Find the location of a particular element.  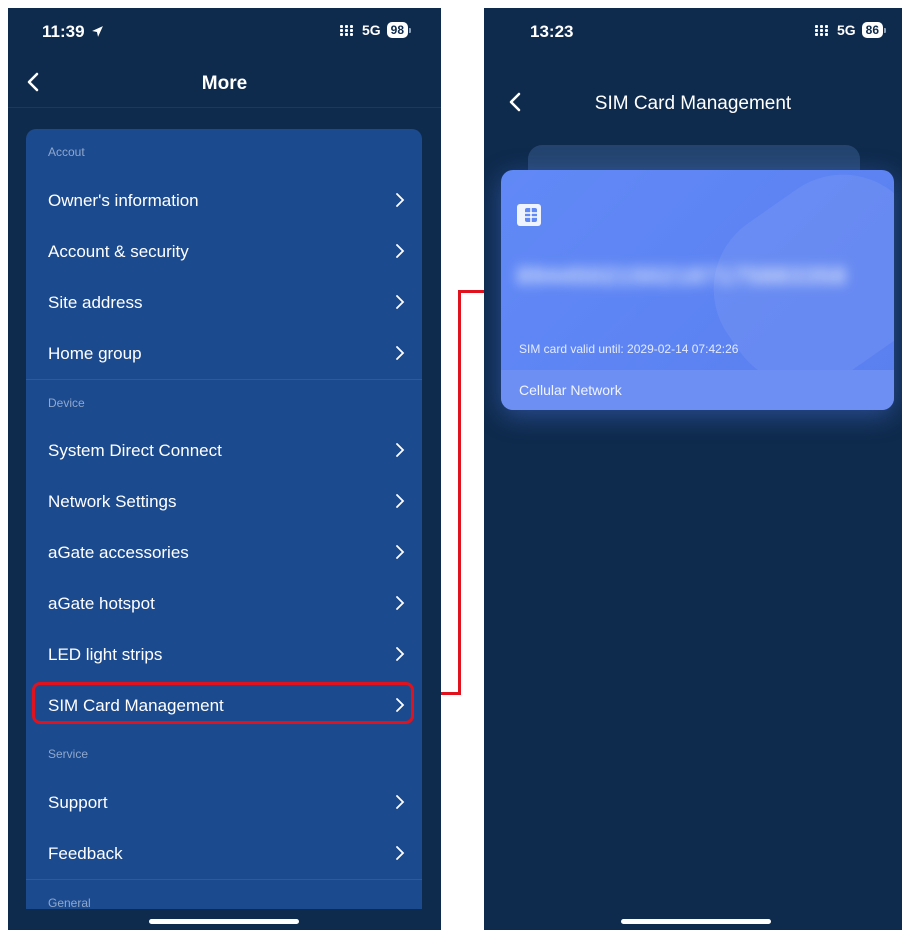

status-time: 11:39 is located at coordinates (73, 32).